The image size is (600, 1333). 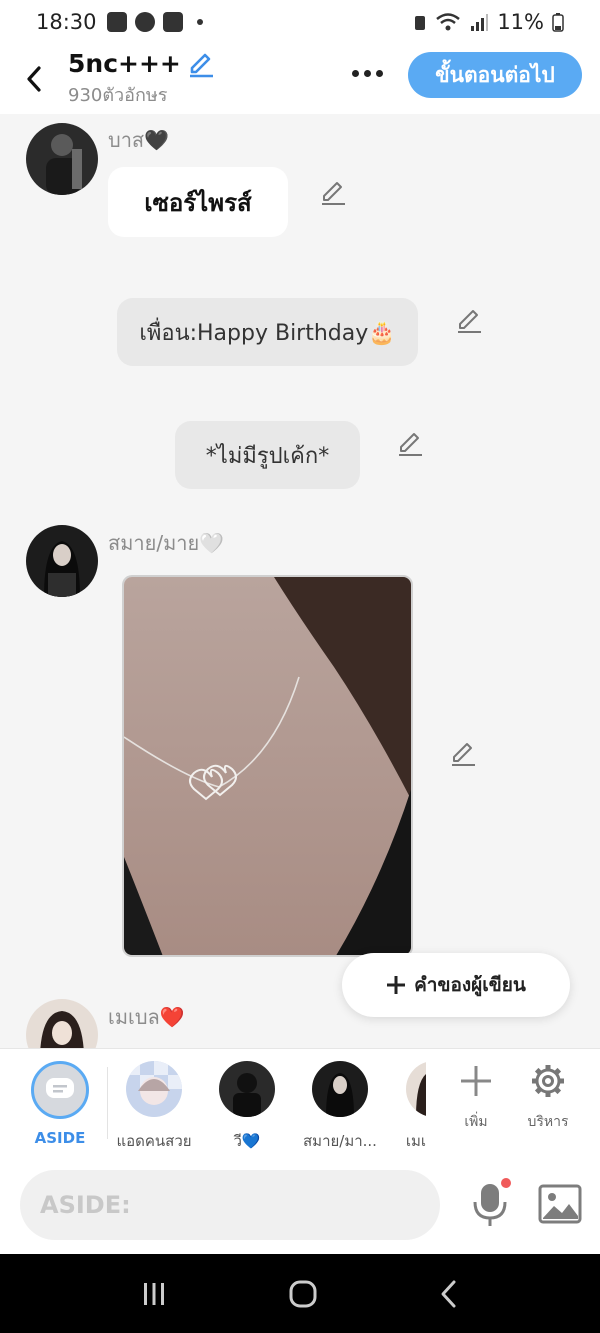 What do you see at coordinates (118, 95) in the screenshot?
I see `character-count: 930ตัวอักษร` at bounding box center [118, 95].